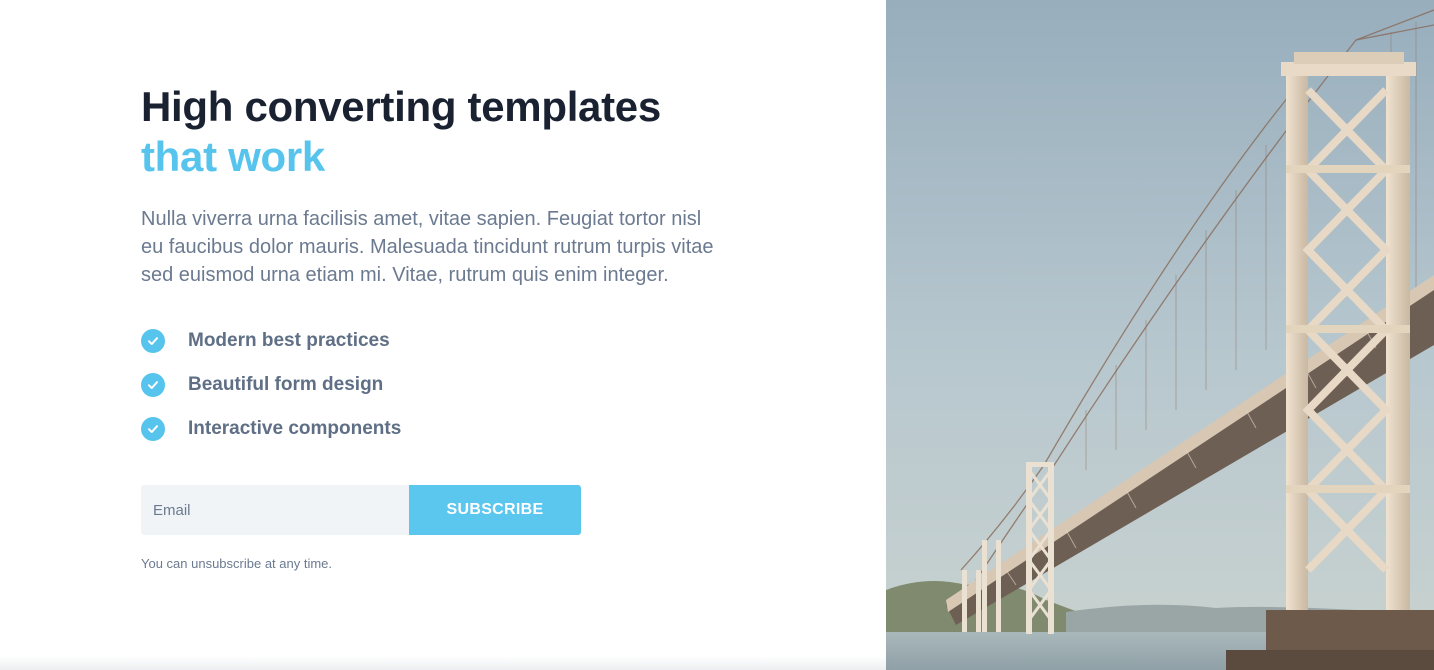 The height and width of the screenshot is (670, 1434). I want to click on feature-item: Modern best practices, so click(436, 341).